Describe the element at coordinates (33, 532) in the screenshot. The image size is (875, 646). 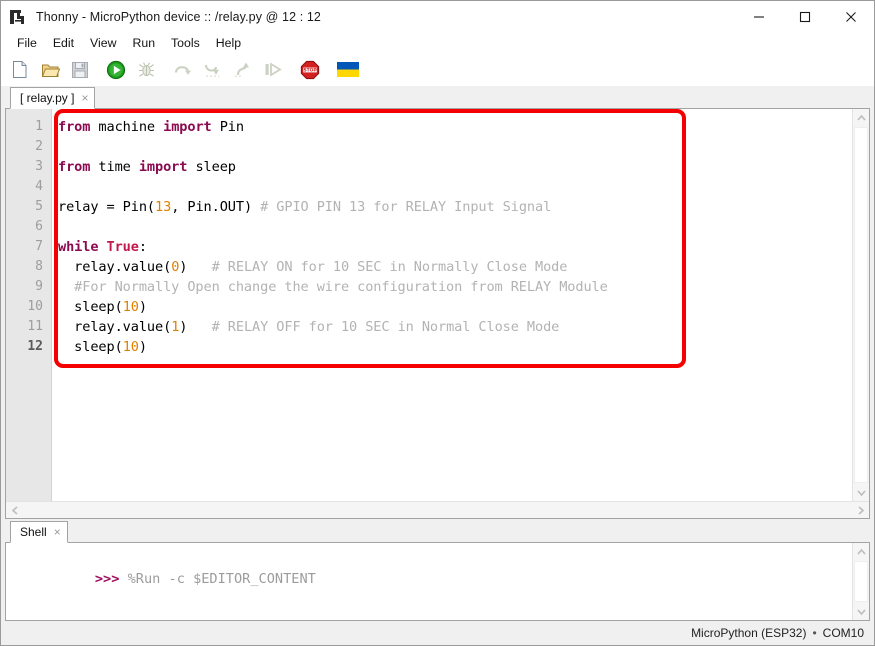
I see `shell-tab-label: Shell` at that location.